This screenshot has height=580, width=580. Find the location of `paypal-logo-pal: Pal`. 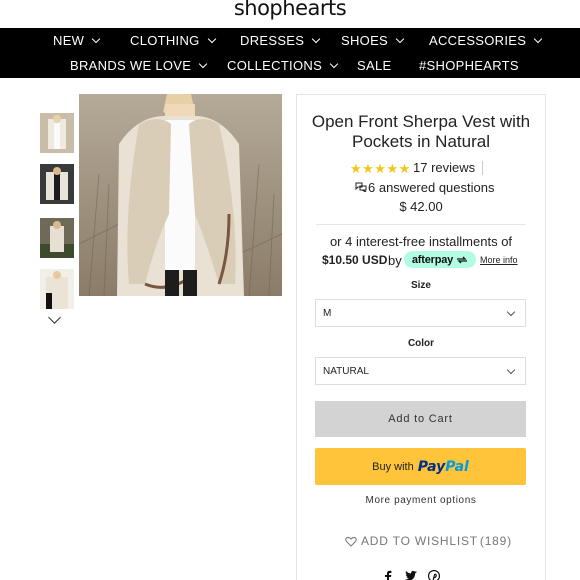

paypal-logo-pal: Pal is located at coordinates (457, 466).